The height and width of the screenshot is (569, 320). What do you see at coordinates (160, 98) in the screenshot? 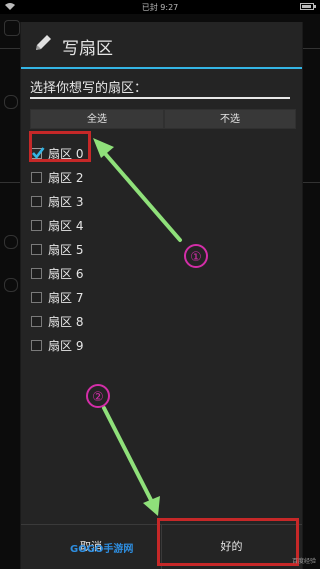
I see `prompt-divider` at bounding box center [160, 98].